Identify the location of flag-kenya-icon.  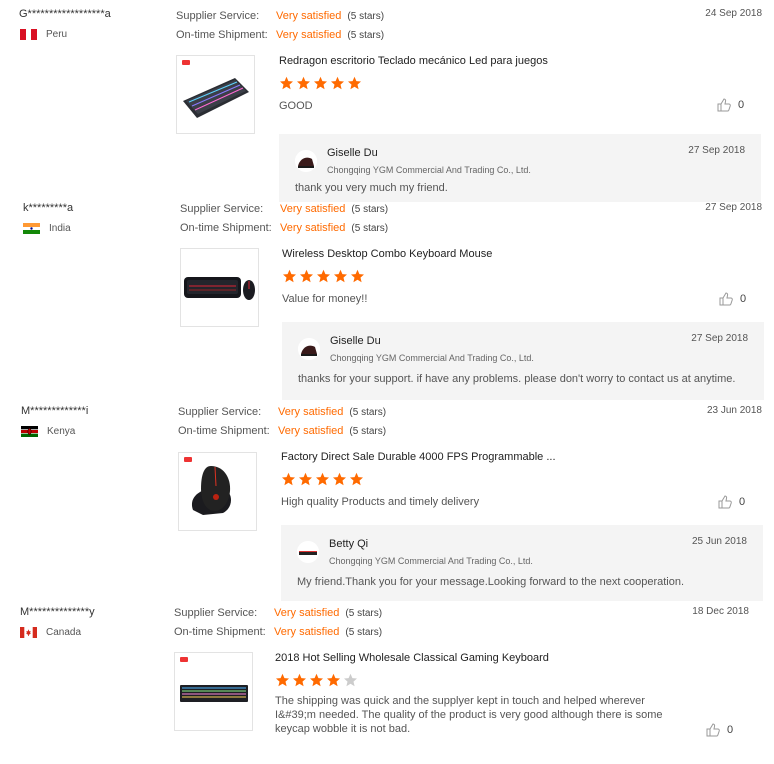
(29, 431).